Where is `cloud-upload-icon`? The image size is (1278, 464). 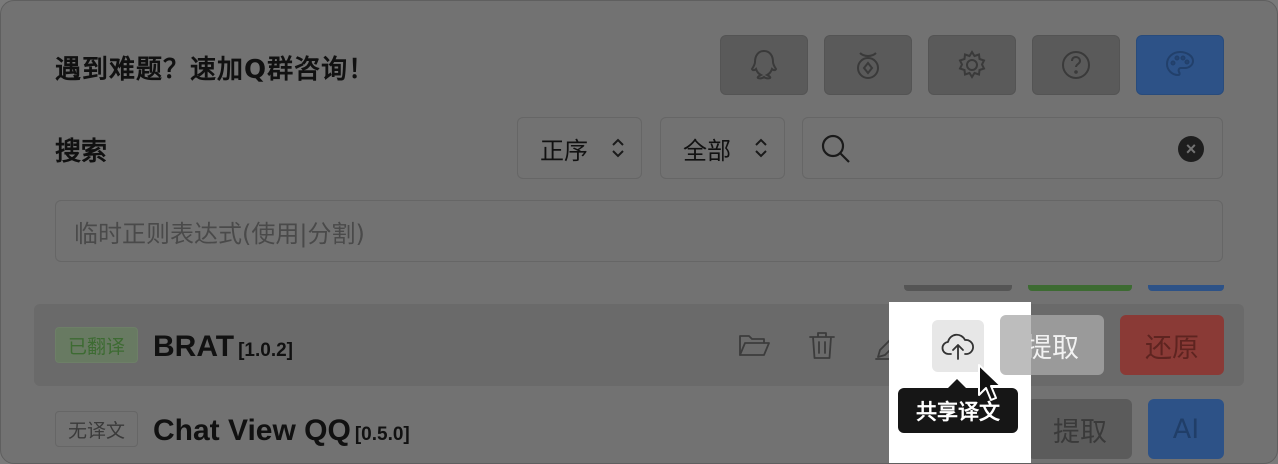 cloud-upload-icon is located at coordinates (957, 346).